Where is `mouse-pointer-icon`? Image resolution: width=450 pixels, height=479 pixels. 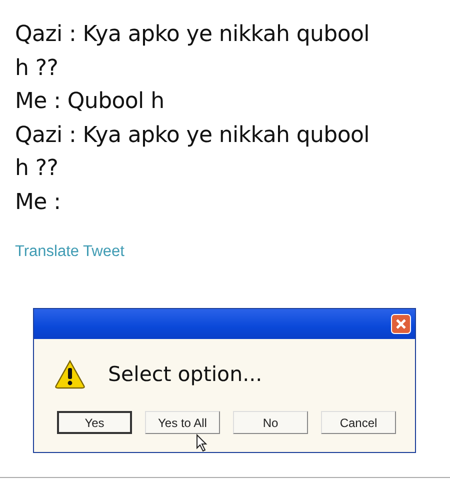 mouse-pointer-icon is located at coordinates (202, 443).